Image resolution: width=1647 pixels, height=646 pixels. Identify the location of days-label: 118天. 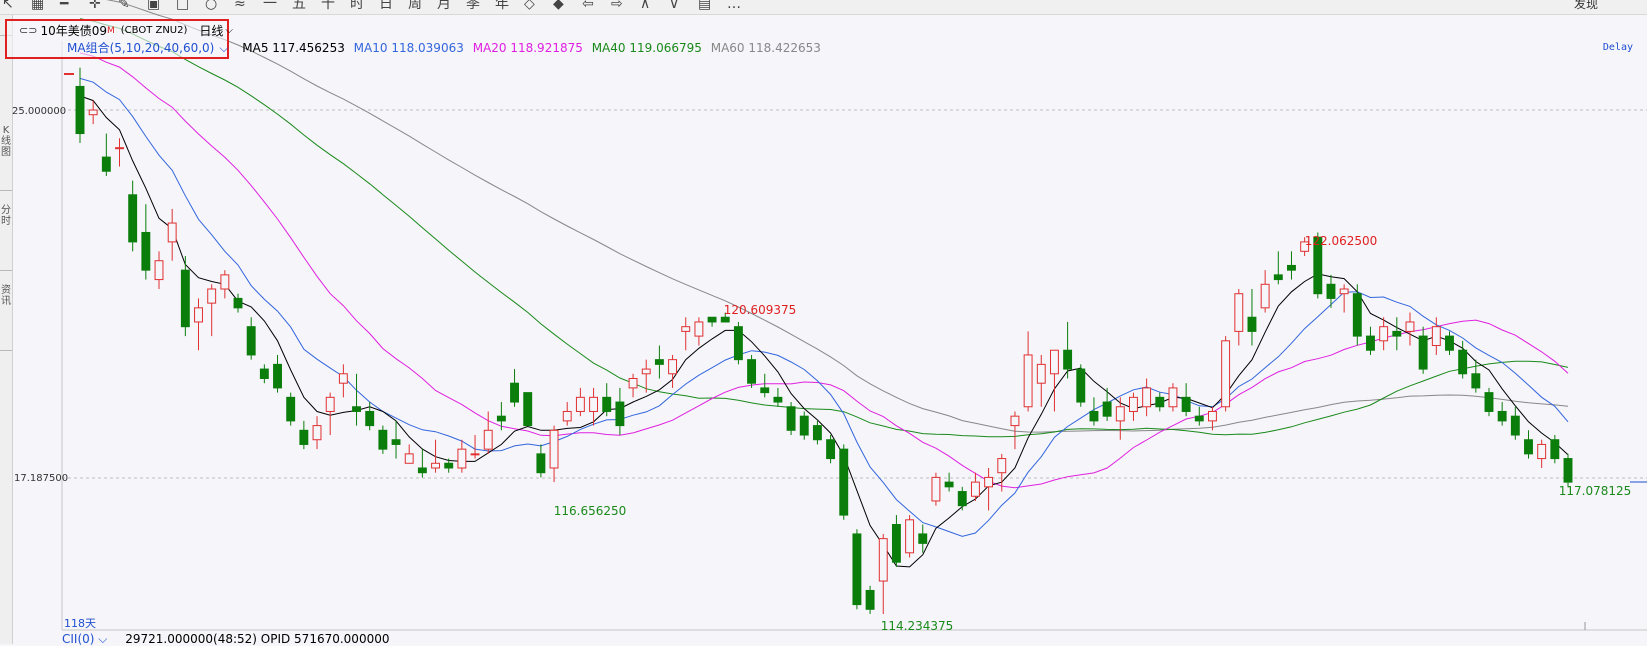
(80, 623).